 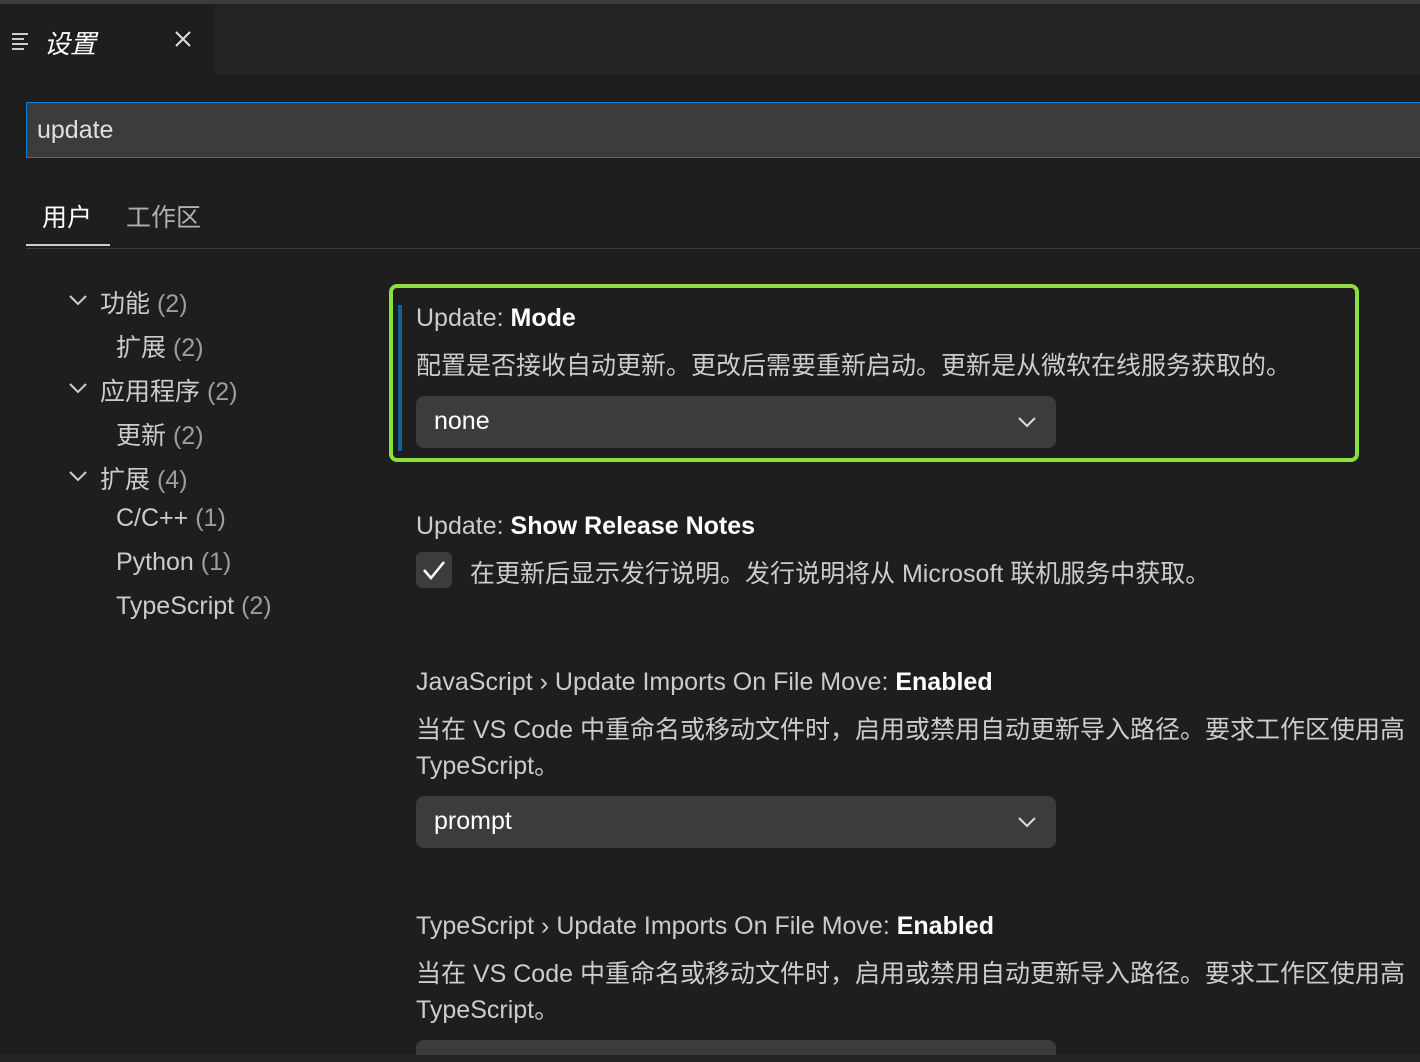 I want to click on toc-item-cpp: C/C++ (1), so click(x=171, y=518).